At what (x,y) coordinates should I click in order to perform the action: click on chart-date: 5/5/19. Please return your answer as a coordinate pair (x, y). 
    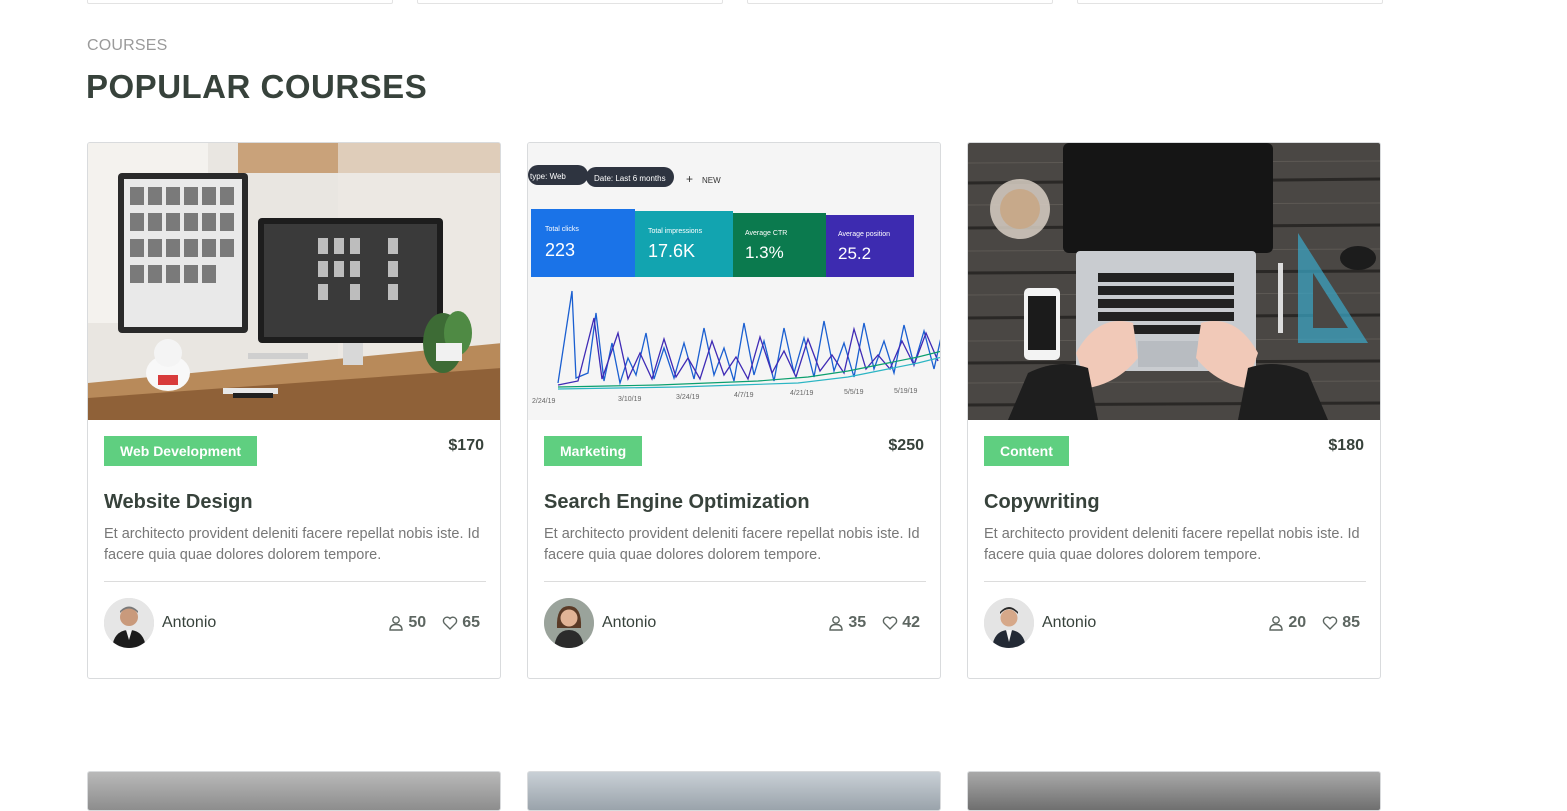
    Looking at the image, I should click on (854, 392).